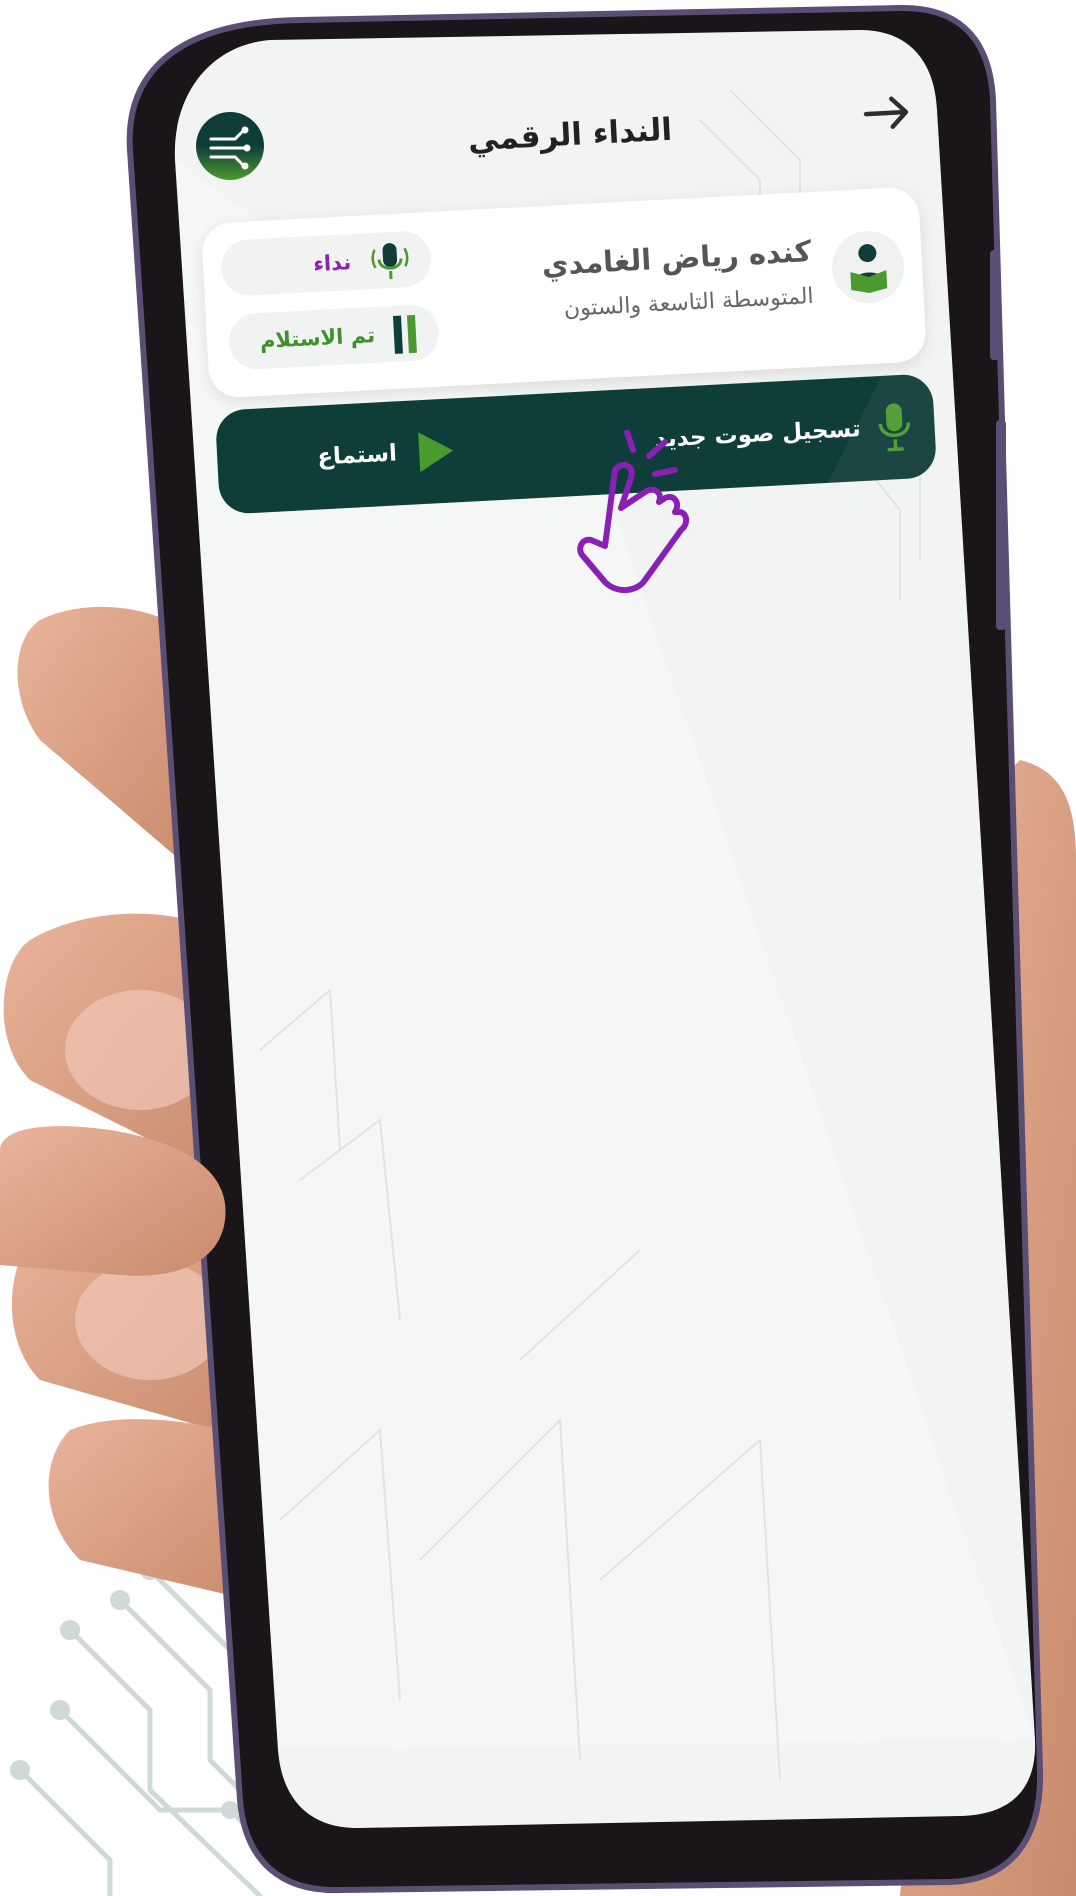 Image resolution: width=1076 pixels, height=1896 pixels. I want to click on circuit-logo-icon, so click(230, 146).